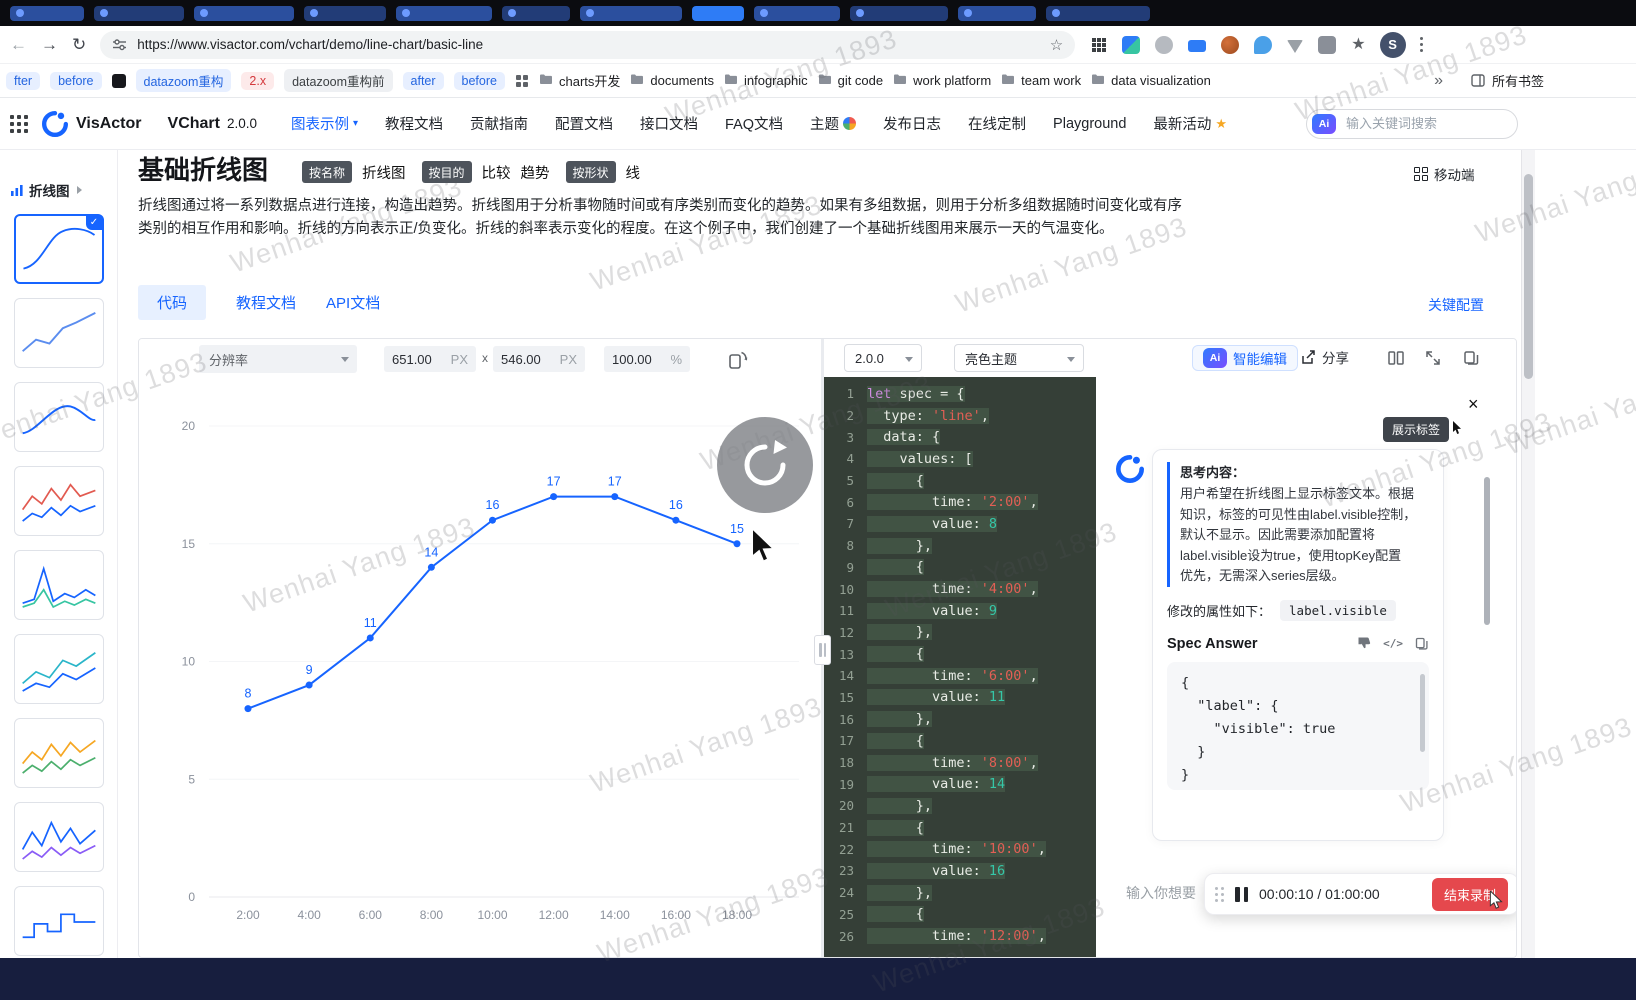 The width and height of the screenshot is (1636, 1000). Describe the element at coordinates (1019, 358) in the screenshot. I see `theme-select: 亮色主题` at that location.